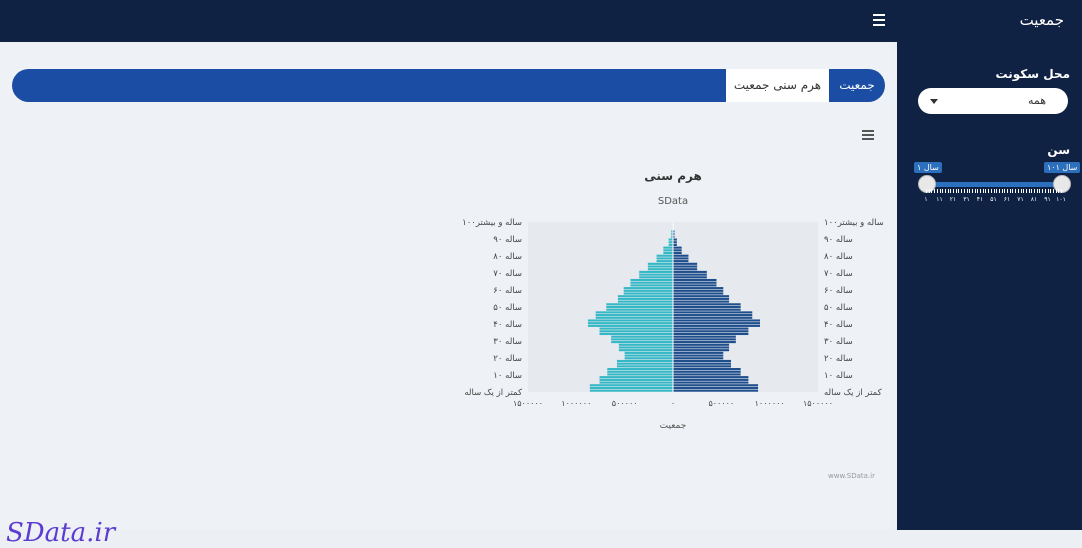 The image size is (1082, 548). Describe the element at coordinates (993, 201) in the screenshot. I see `slider-tick-labels: ۱۱۱۲۱۳۱۴۱۵۱۶۱۷۱۸۱۹۱۱۰۱` at that location.